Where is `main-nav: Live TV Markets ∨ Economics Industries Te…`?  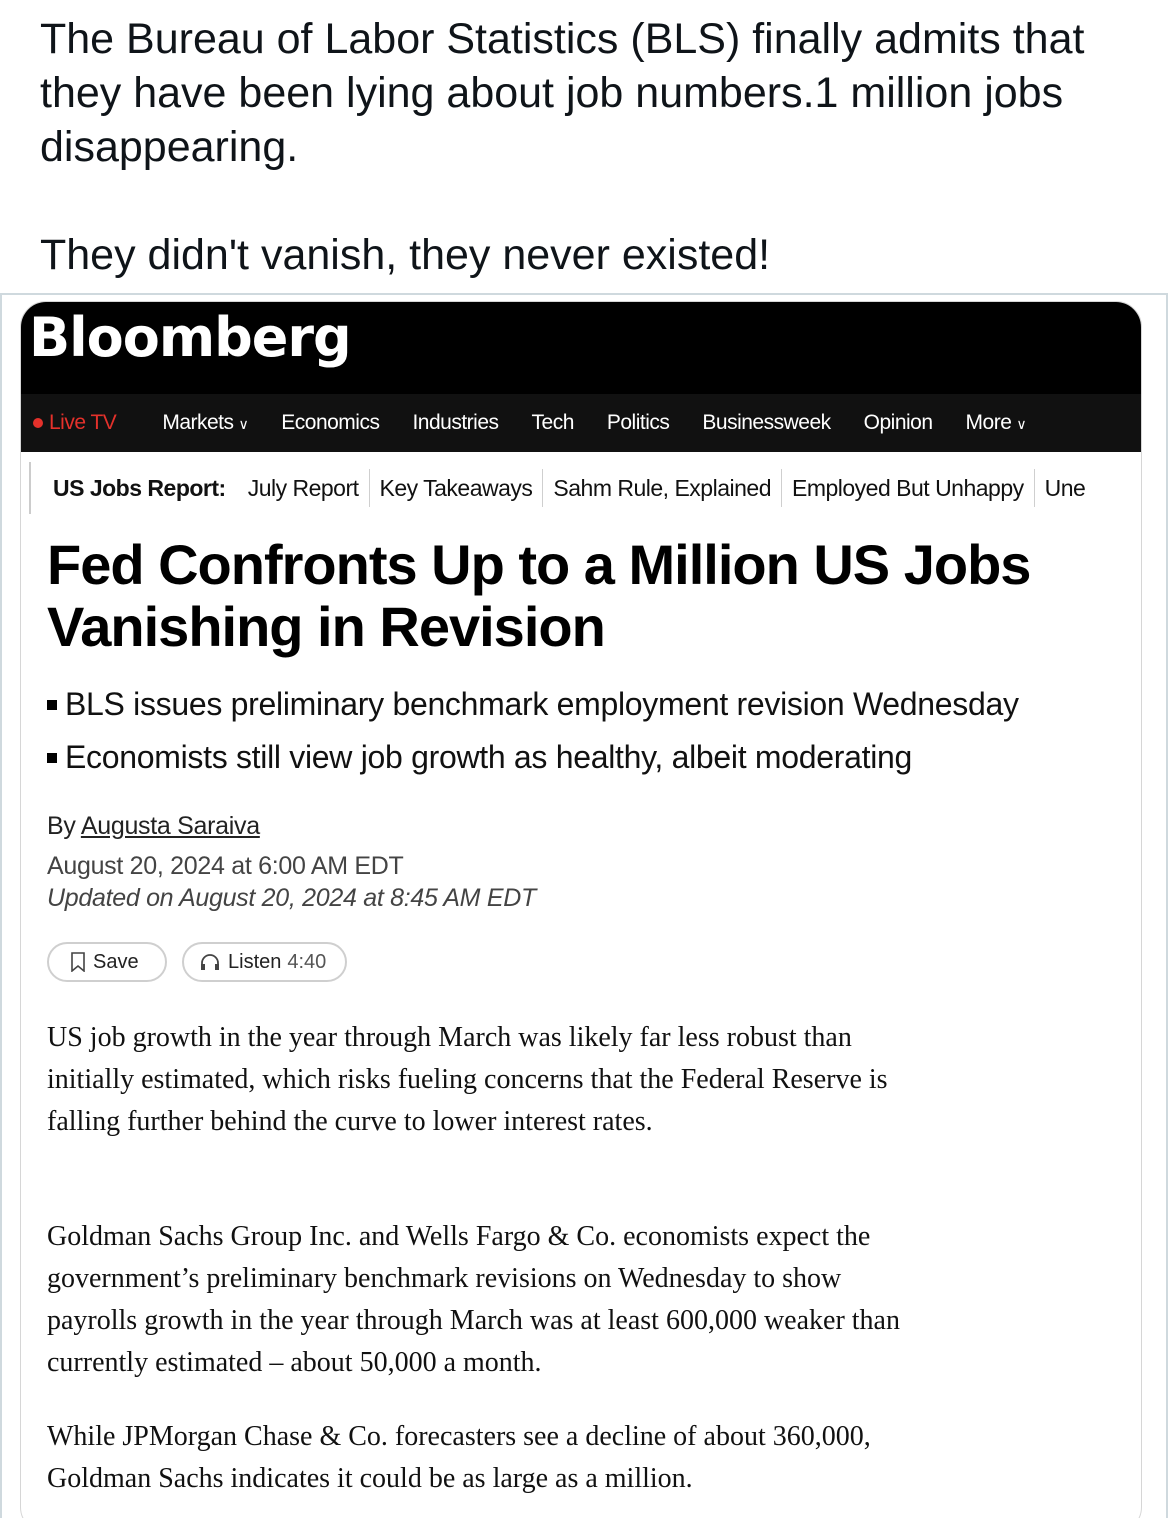 main-nav: Live TV Markets ∨ Economics Industries Te… is located at coordinates (581, 423).